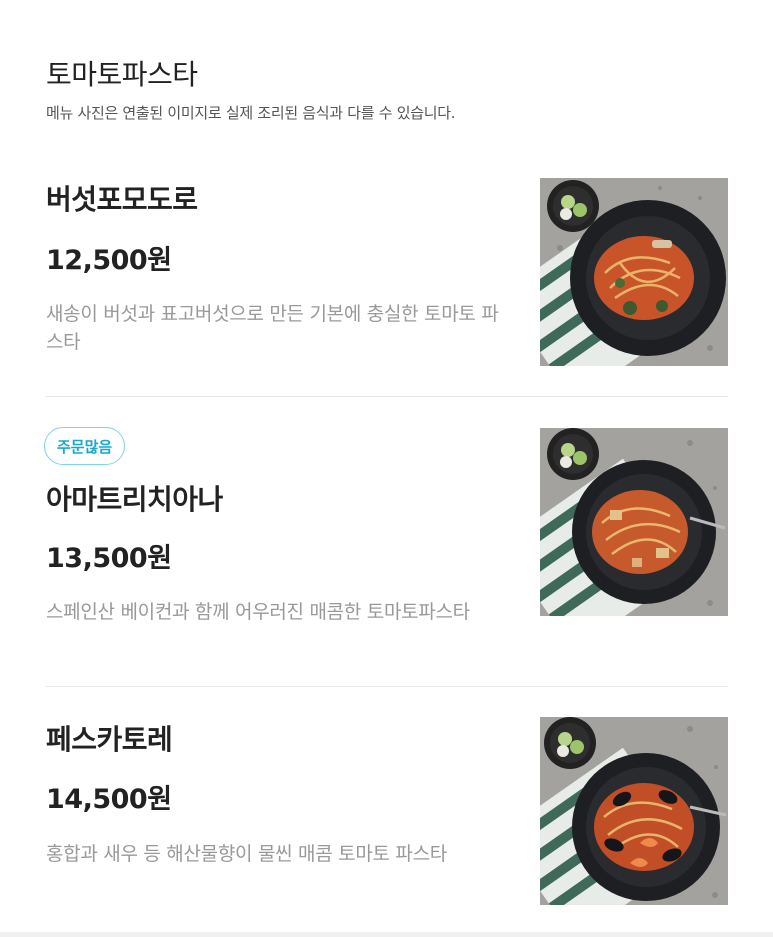  I want to click on bottom-separator, so click(386, 934).